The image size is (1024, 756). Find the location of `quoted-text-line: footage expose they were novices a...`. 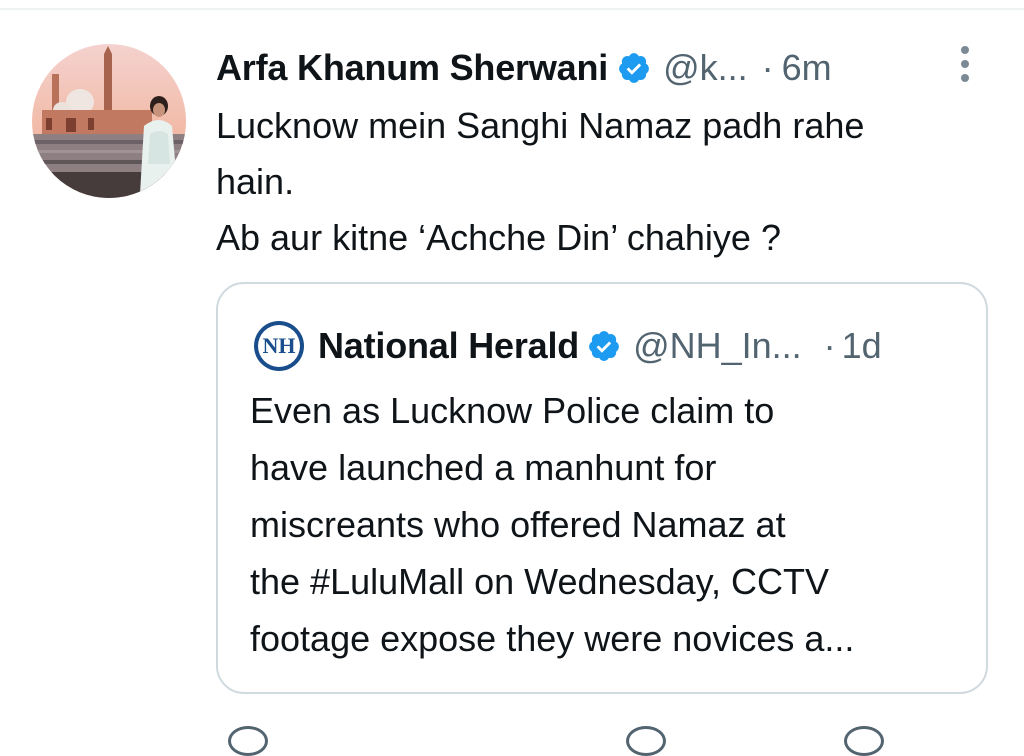

quoted-text-line: footage expose they were novices a... is located at coordinates (552, 638).